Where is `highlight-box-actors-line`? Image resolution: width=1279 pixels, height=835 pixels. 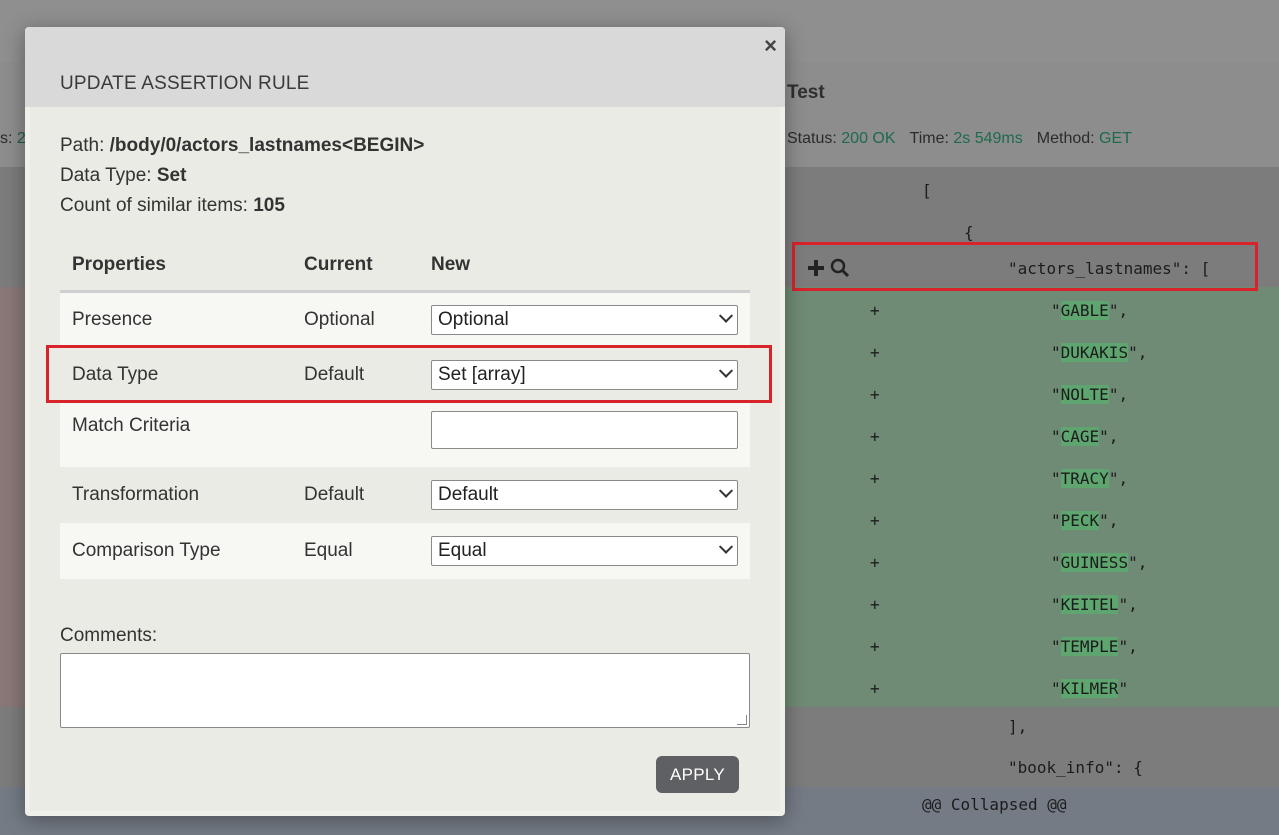
highlight-box-actors-line is located at coordinates (1025, 266).